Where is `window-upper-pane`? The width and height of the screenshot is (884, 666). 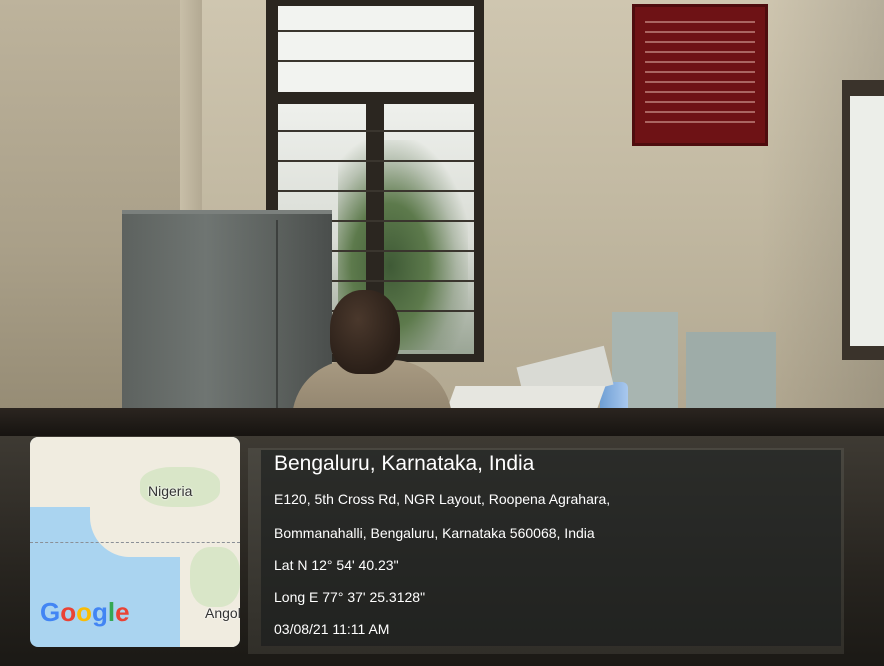 window-upper-pane is located at coordinates (376, 49).